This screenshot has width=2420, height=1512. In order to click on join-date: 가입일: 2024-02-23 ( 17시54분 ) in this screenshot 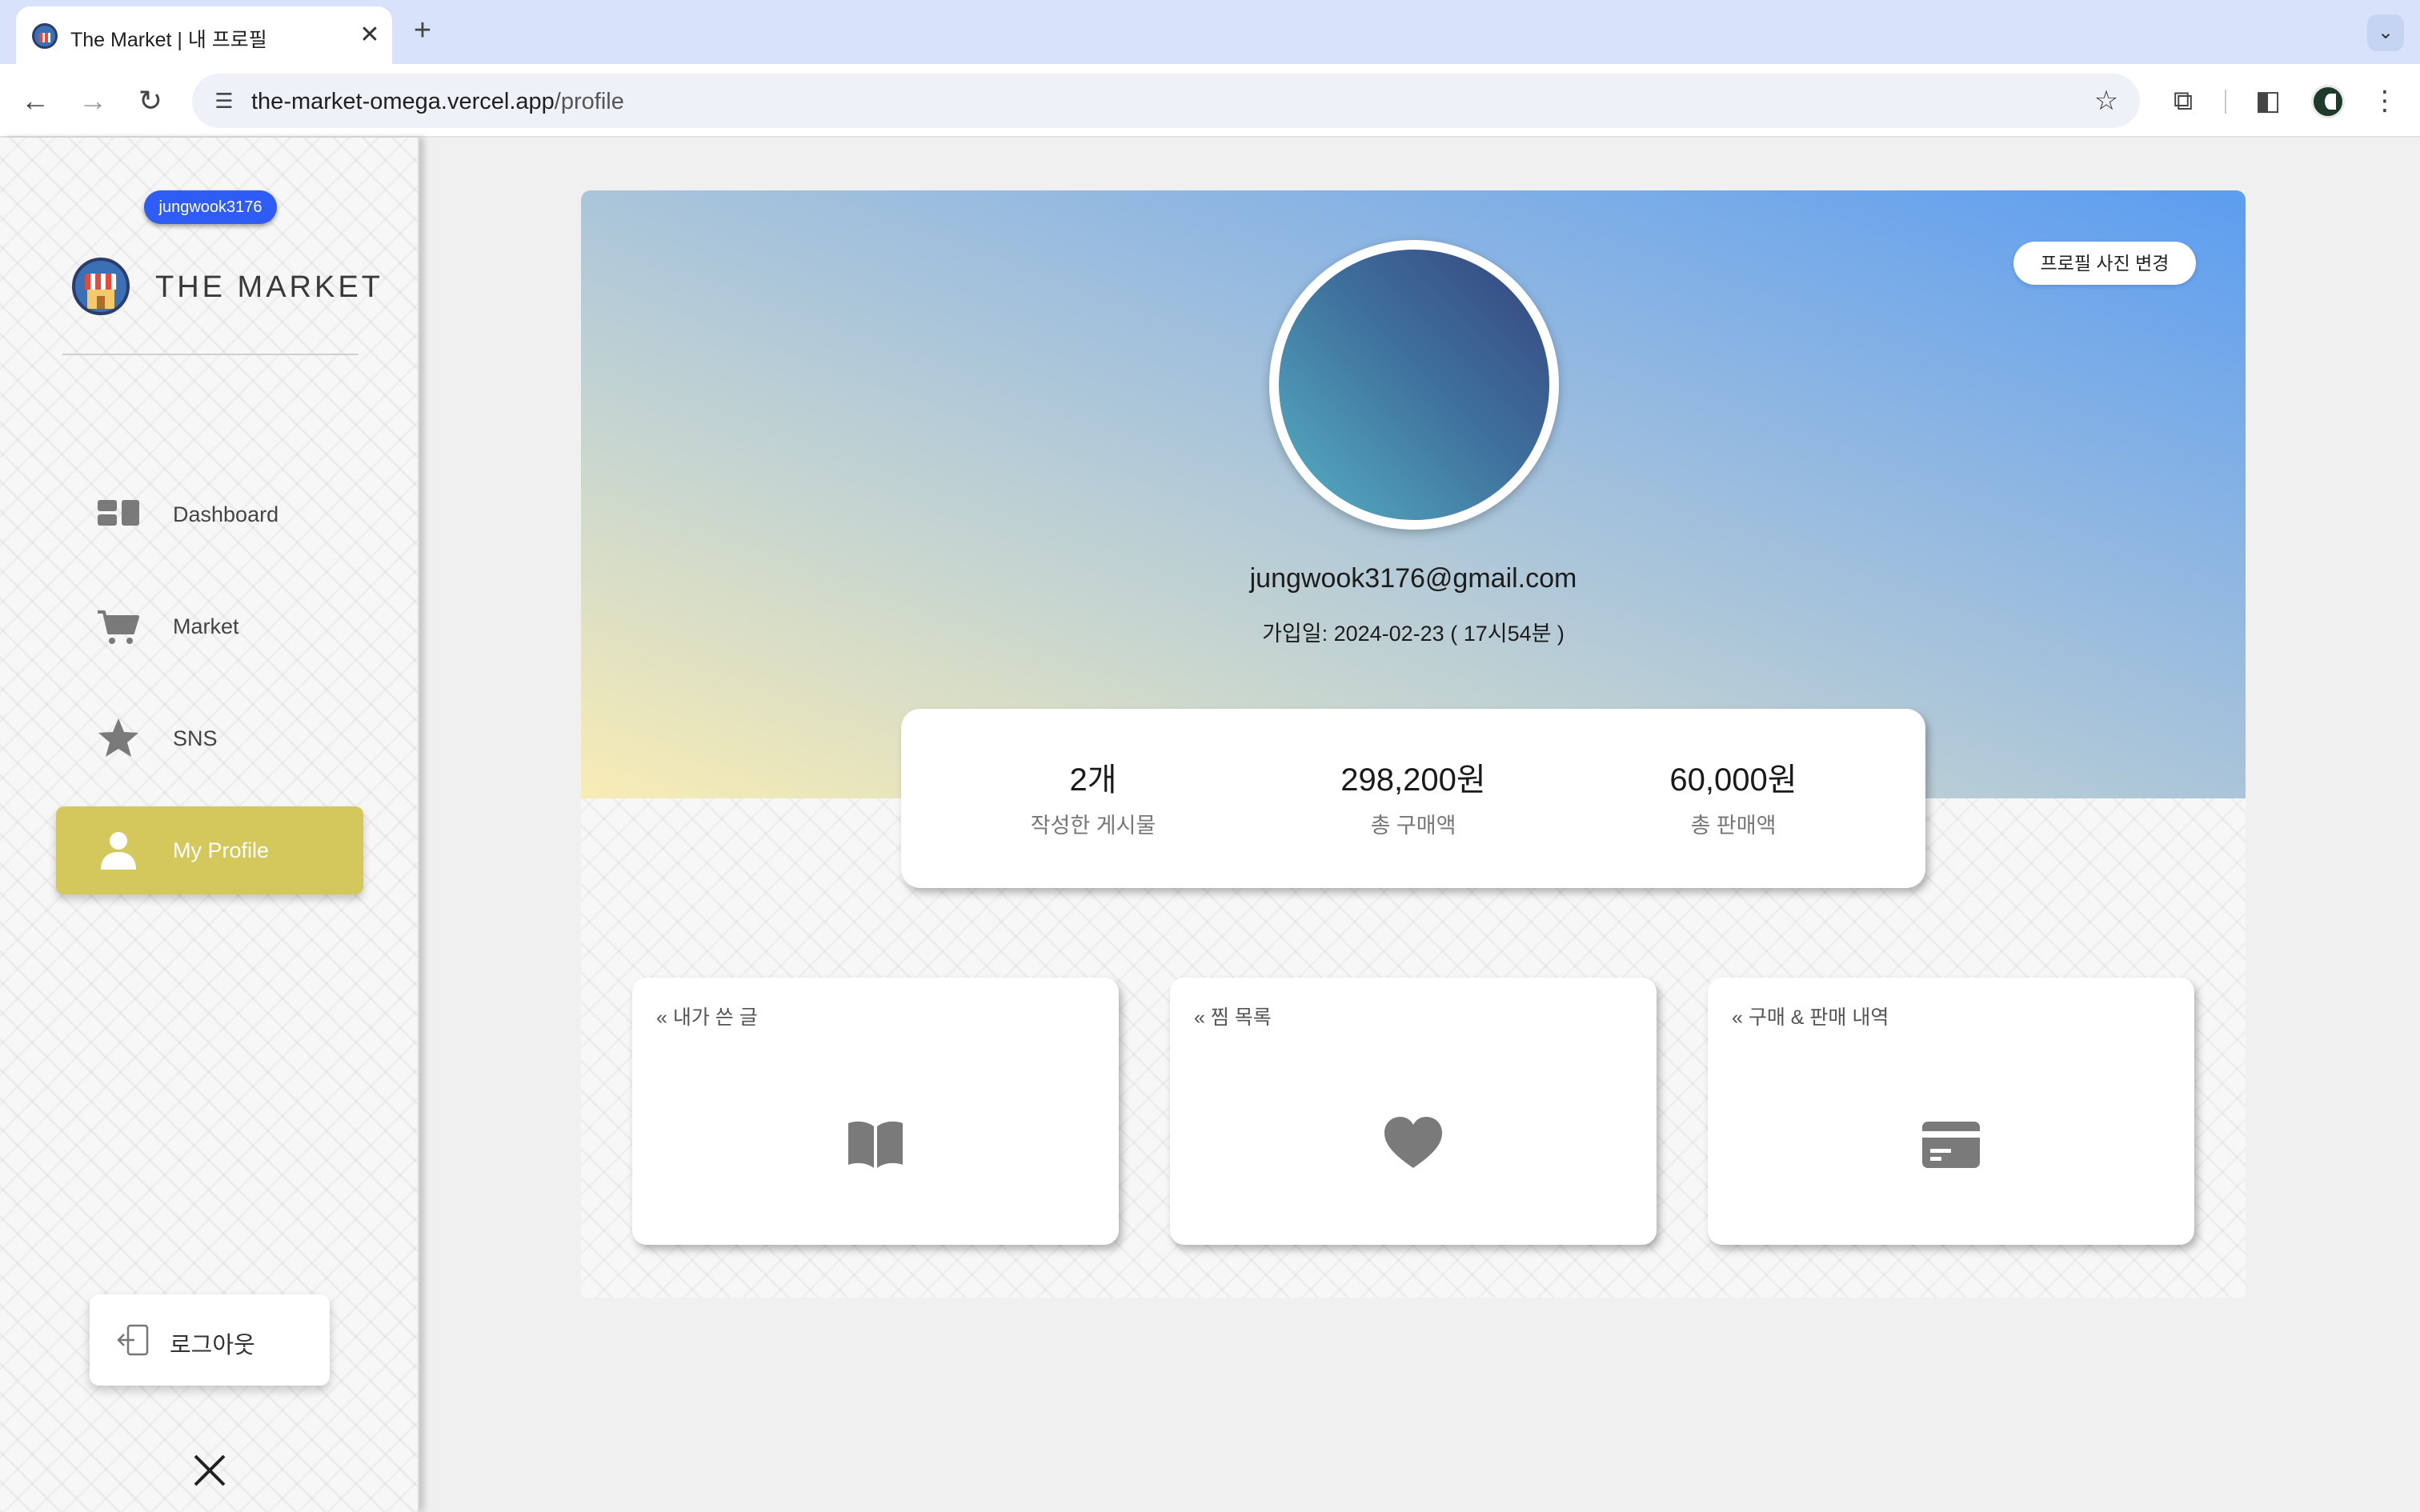, I will do `click(1413, 634)`.